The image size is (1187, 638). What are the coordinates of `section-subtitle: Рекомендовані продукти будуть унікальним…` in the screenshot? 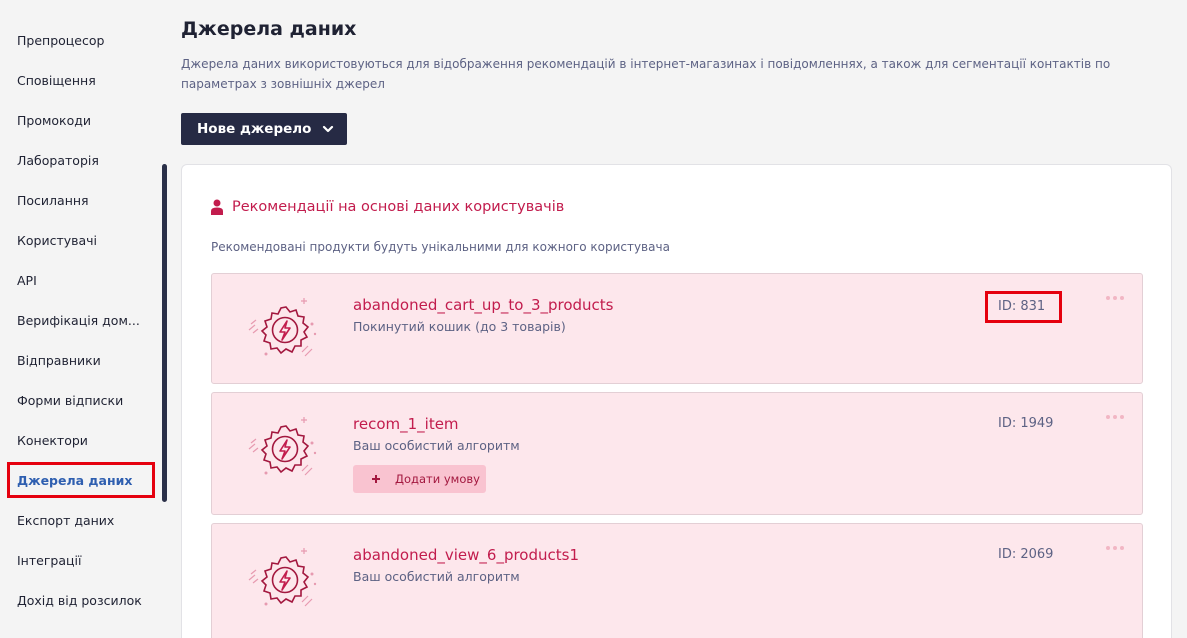 It's located at (440, 247).